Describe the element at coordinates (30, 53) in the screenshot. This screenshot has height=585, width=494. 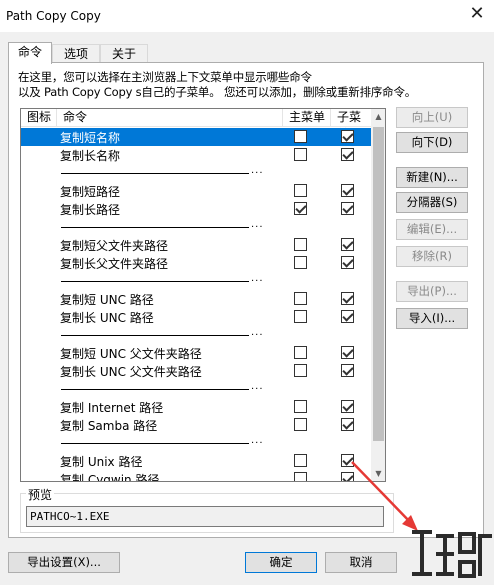
I see `tab-commands: 命令` at that location.